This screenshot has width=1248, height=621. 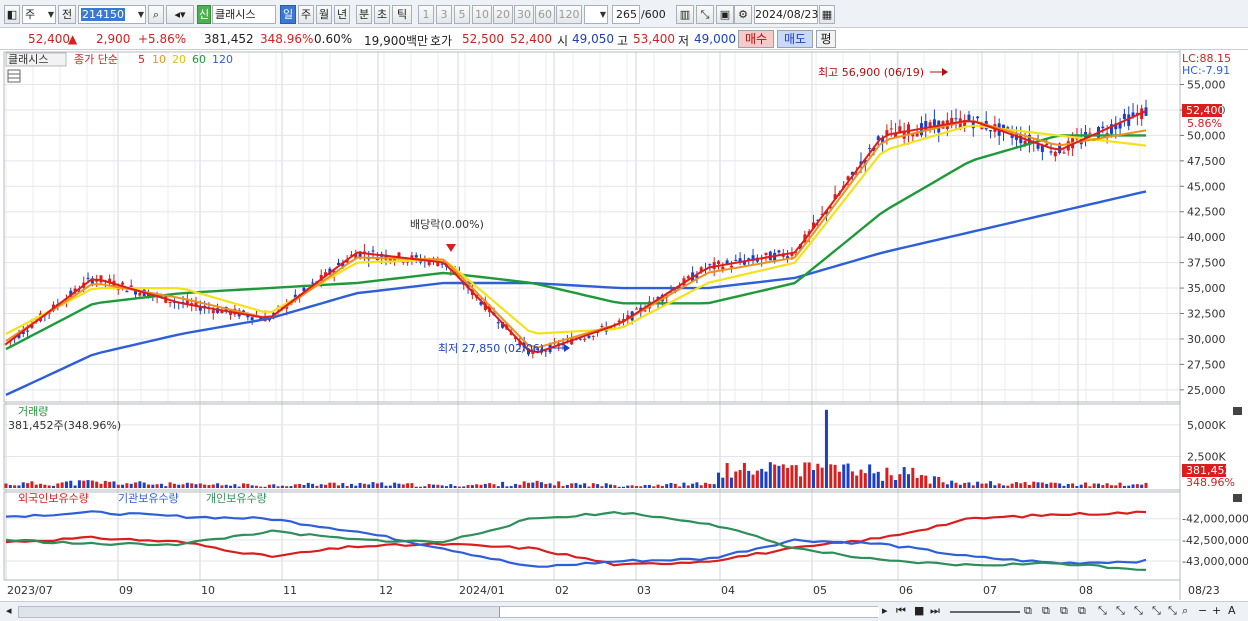 What do you see at coordinates (1206, 390) in the screenshot?
I see `price-y-tick-label: 25,000` at bounding box center [1206, 390].